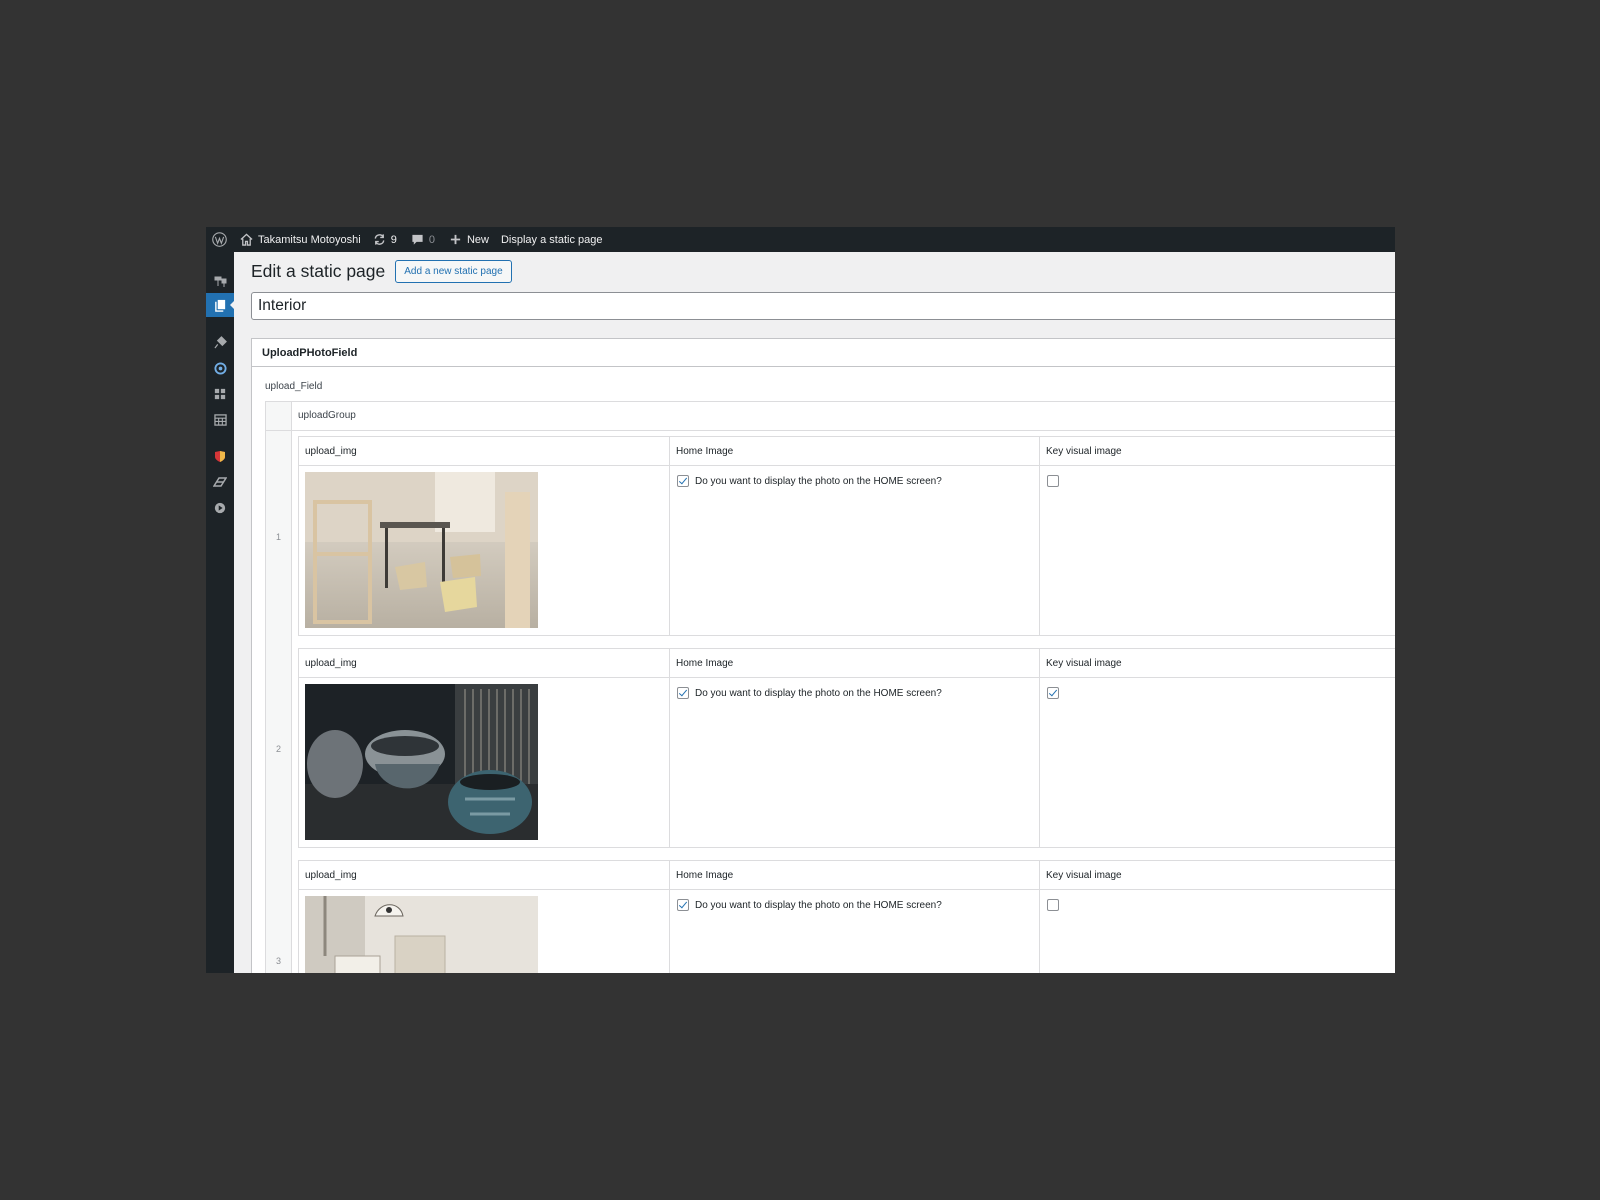 The image size is (1600, 1200). I want to click on site-name-link: Takamitsu Motoyoshi, so click(300, 239).